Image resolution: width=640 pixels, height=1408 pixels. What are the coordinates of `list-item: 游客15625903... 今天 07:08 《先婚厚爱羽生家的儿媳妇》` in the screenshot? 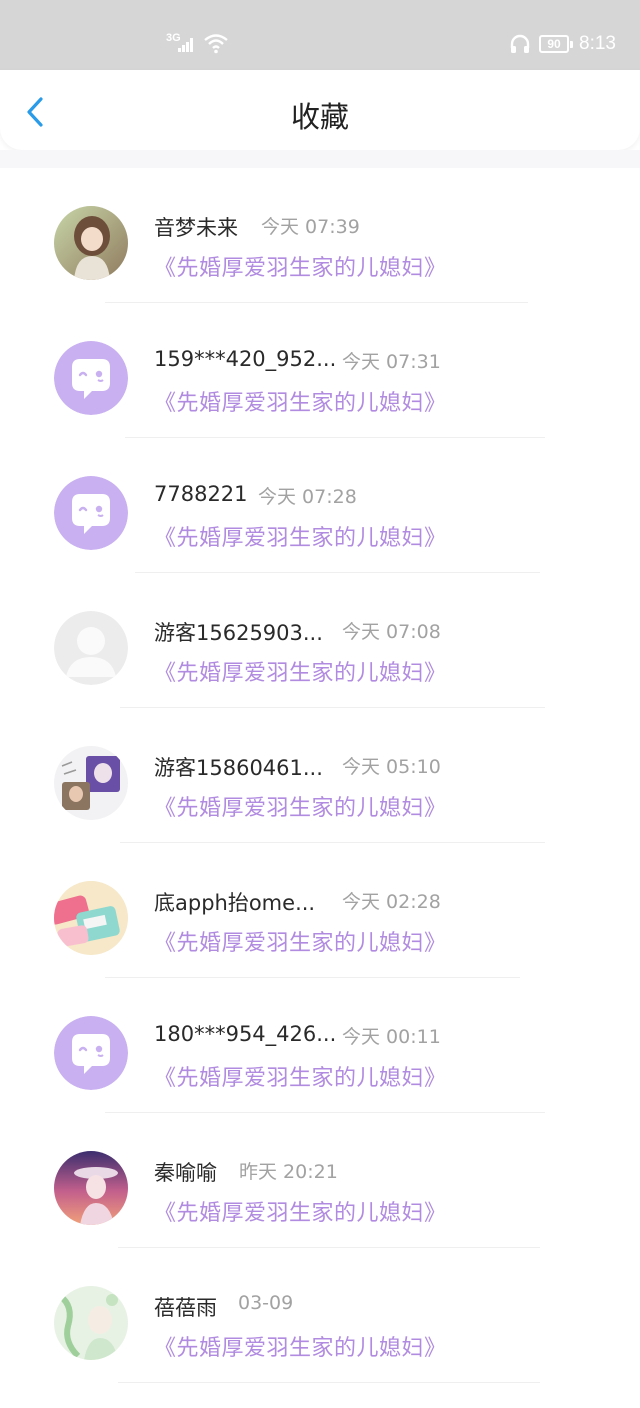 It's located at (320, 640).